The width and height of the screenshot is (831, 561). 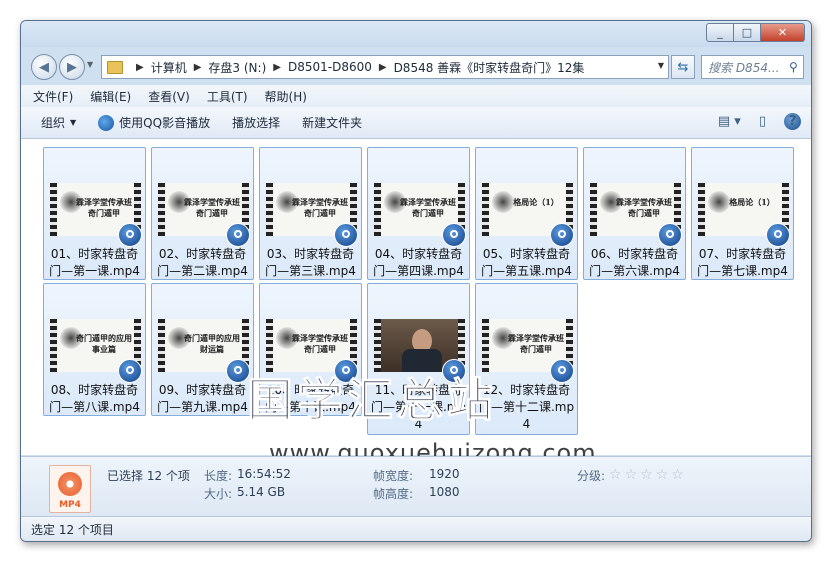 I want to click on menu-tools: 工具(T), so click(x=227, y=96).